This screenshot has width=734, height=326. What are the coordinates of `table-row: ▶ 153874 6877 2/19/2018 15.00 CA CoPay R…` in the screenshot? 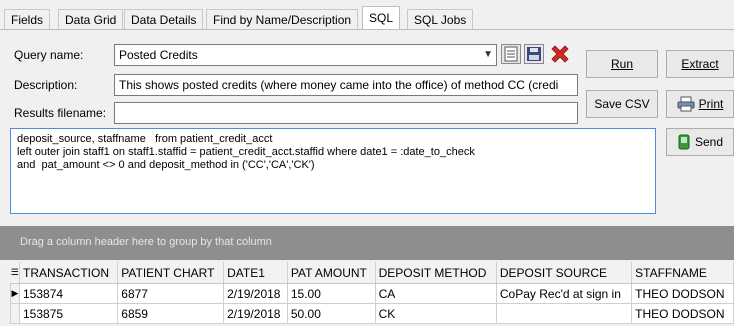 It's located at (372, 293).